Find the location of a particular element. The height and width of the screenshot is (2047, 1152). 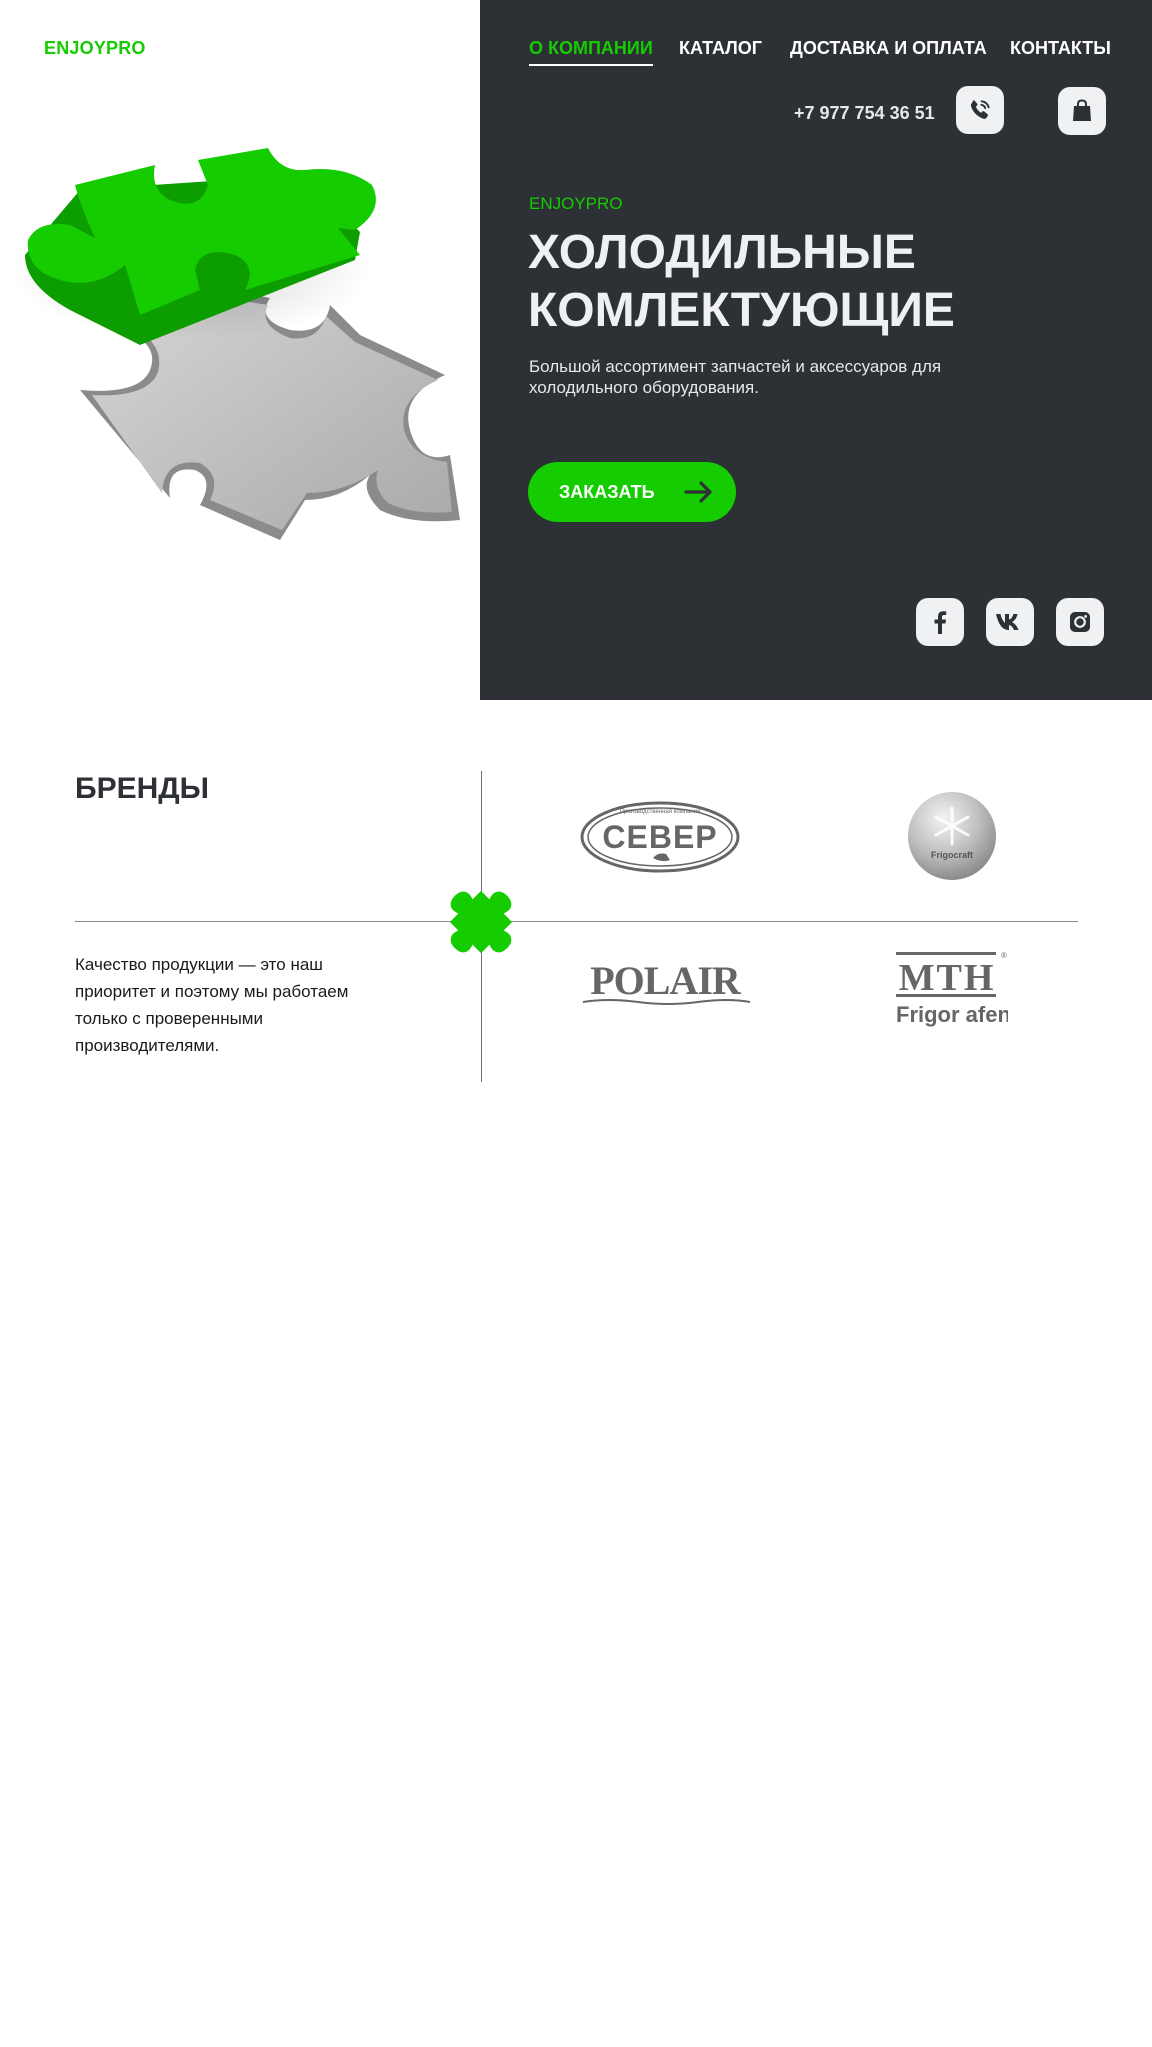

brand-mth-logo: MTH ® Frigor afen is located at coordinates (950, 988).